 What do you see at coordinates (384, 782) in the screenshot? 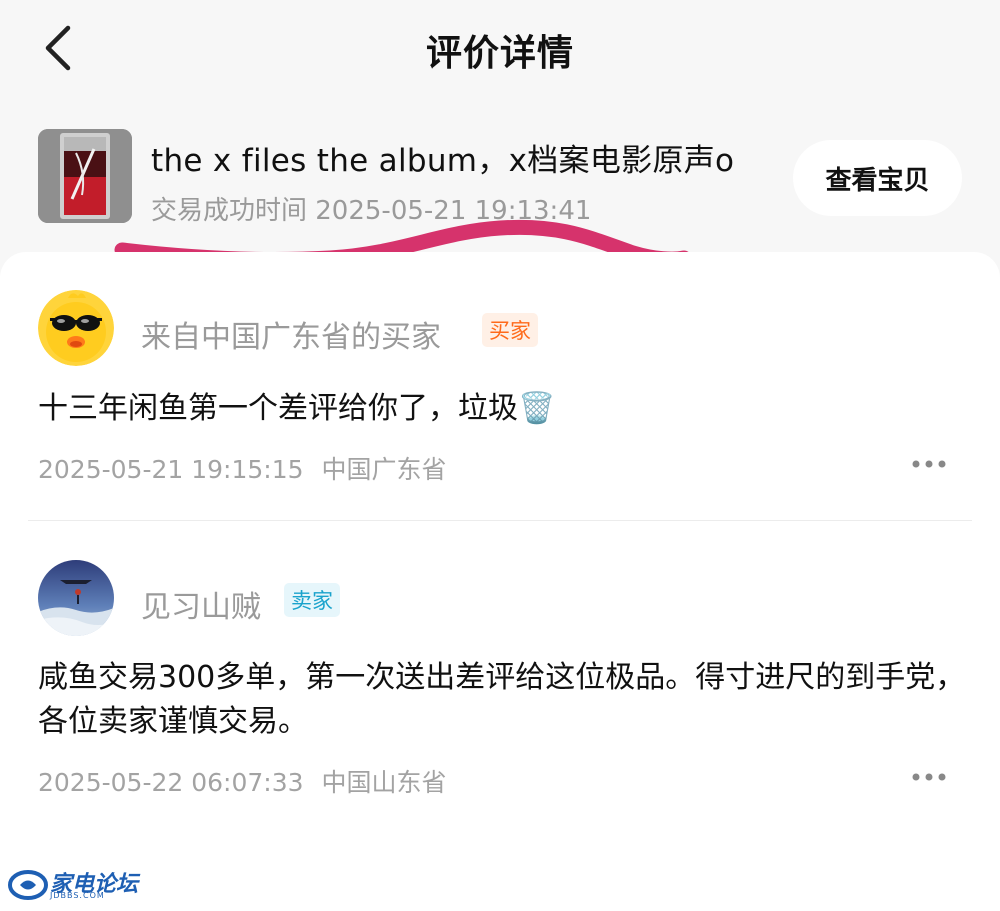
I see `comment-location: 中国山东省` at bounding box center [384, 782].